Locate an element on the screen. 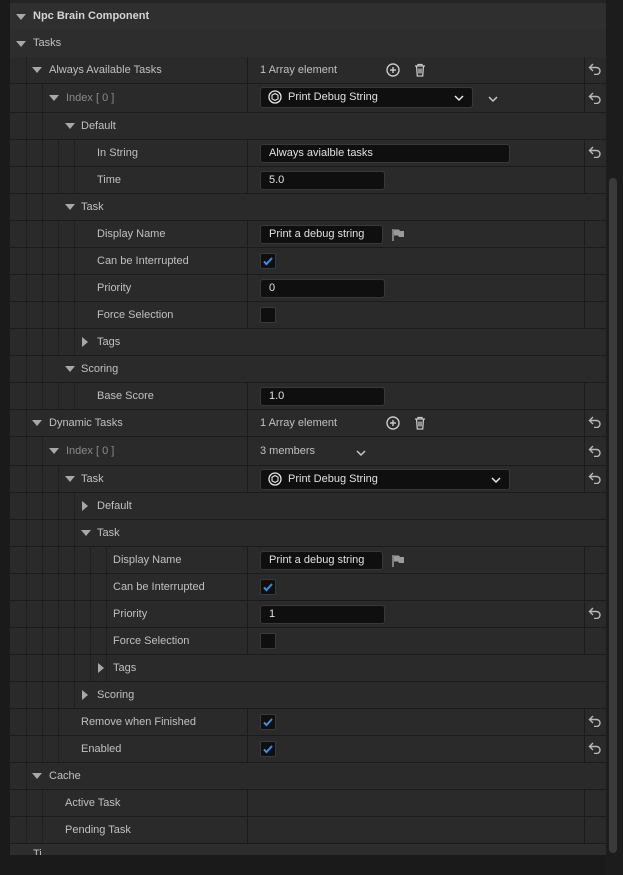  property-label: Force Selection is located at coordinates (135, 315).